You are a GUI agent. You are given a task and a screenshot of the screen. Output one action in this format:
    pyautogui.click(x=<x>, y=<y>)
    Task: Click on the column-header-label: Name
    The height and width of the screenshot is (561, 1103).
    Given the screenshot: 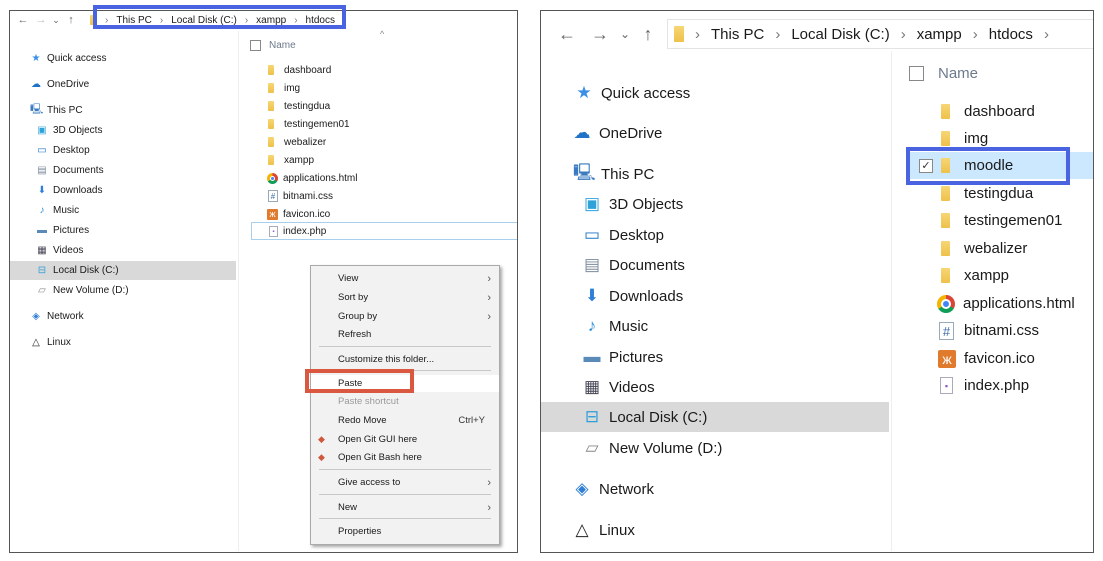 What is the action you would take?
    pyautogui.click(x=282, y=45)
    